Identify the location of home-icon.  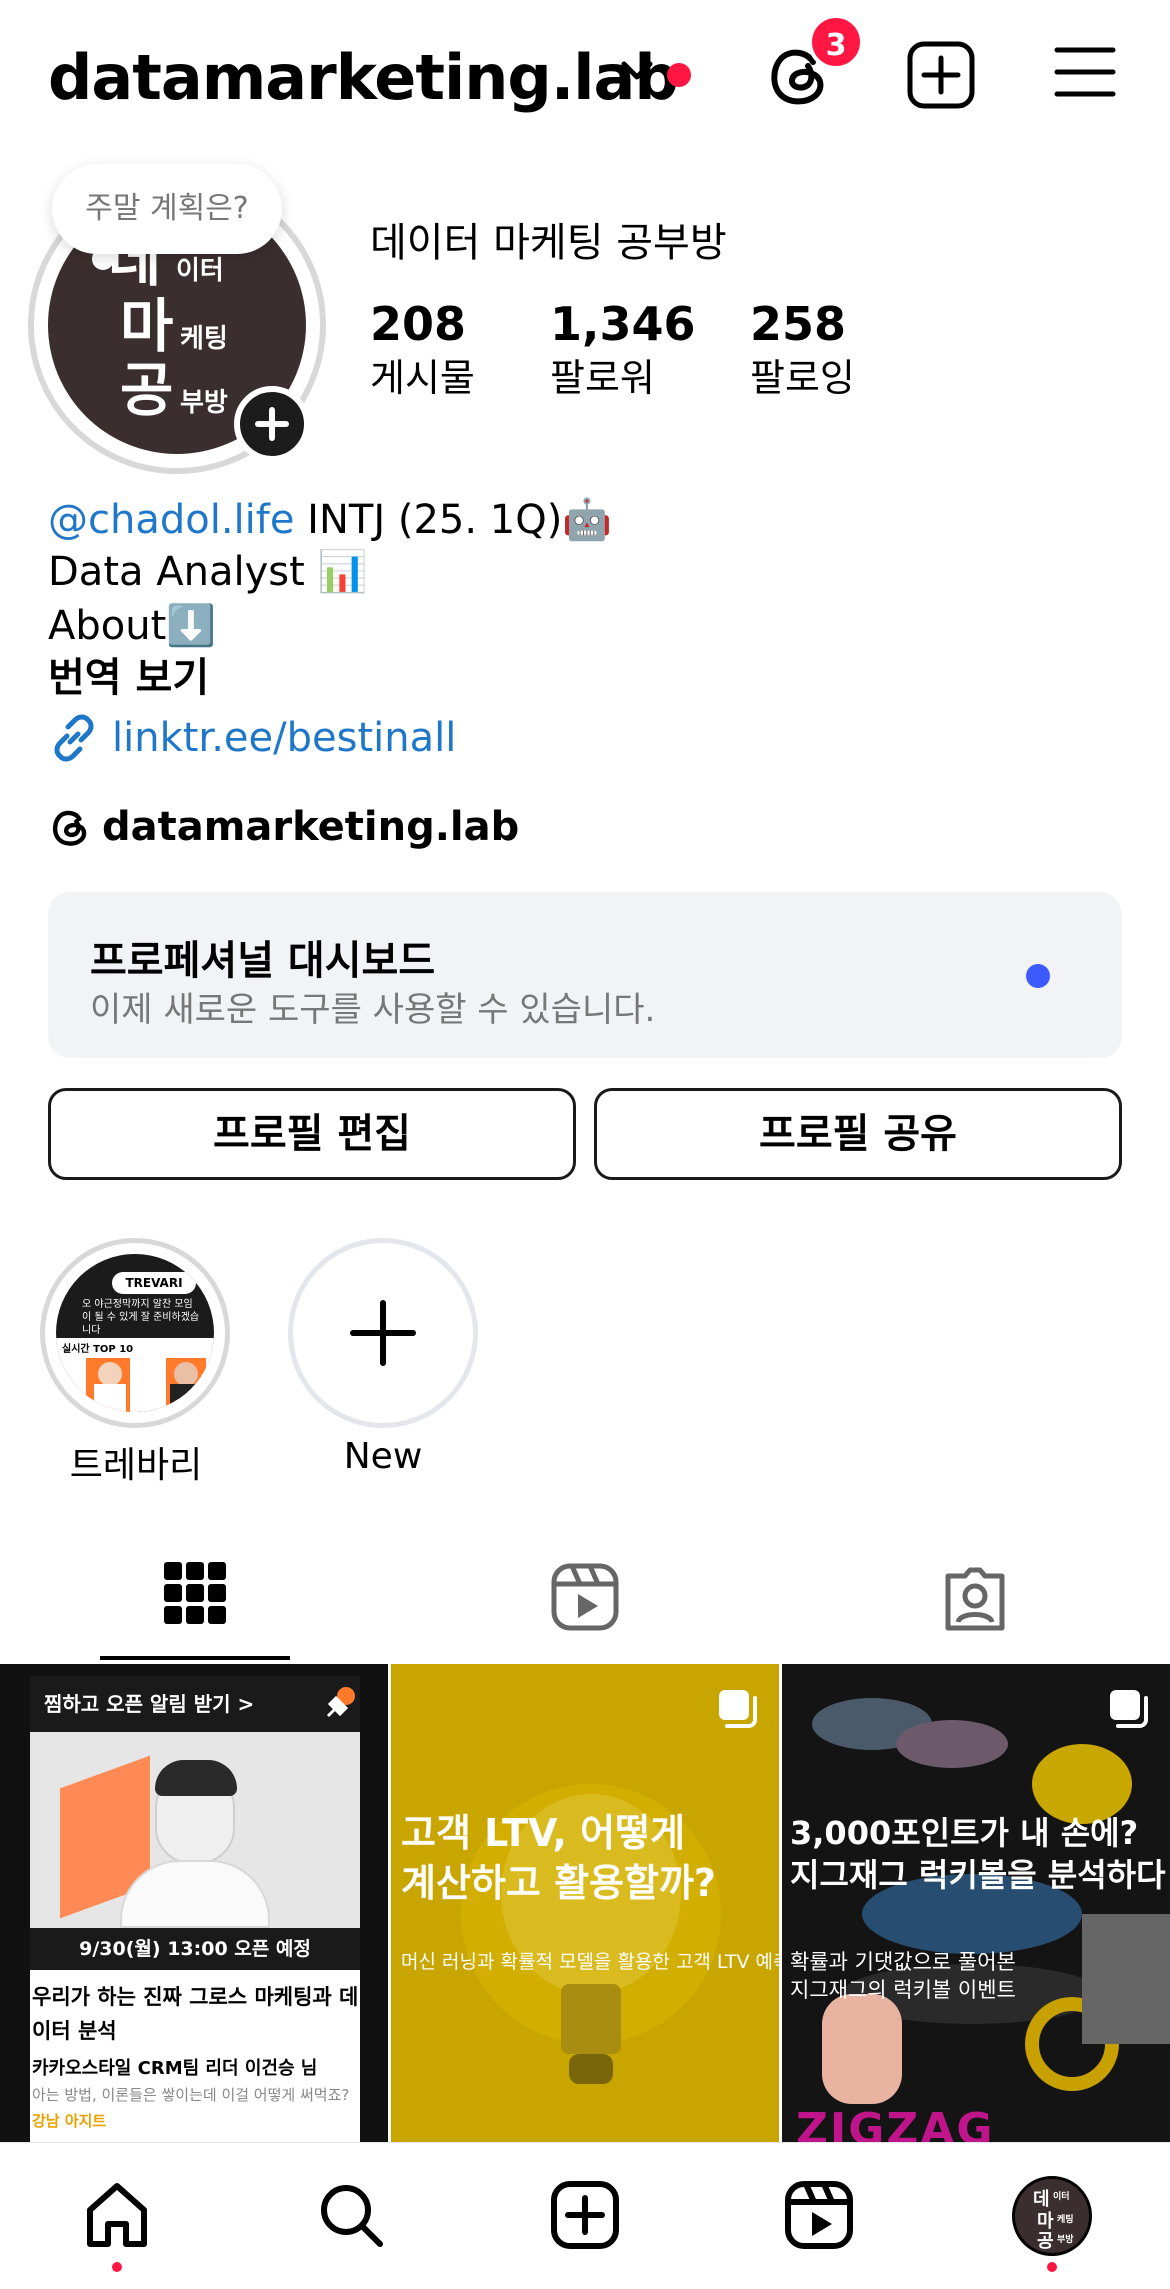
(117, 2215).